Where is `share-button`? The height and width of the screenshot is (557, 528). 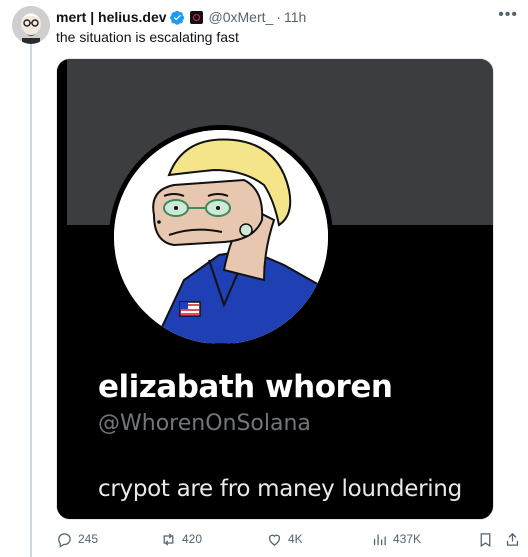 share-button is located at coordinates (515, 539).